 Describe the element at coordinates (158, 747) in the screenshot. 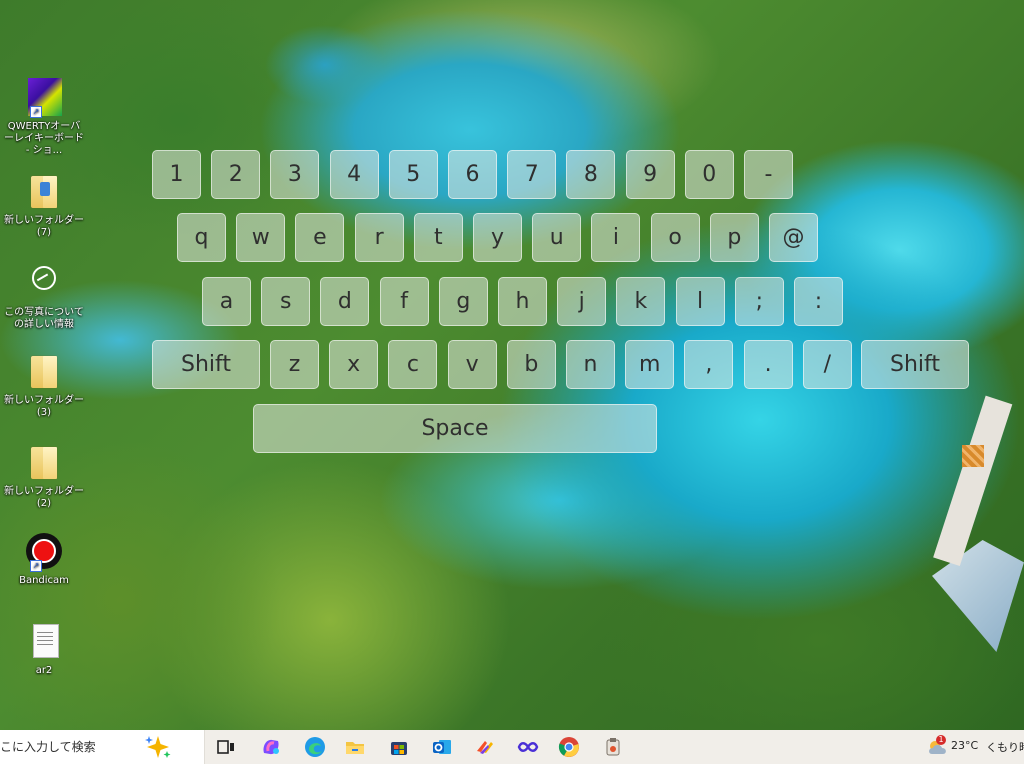

I see `search-highlight-icon` at that location.